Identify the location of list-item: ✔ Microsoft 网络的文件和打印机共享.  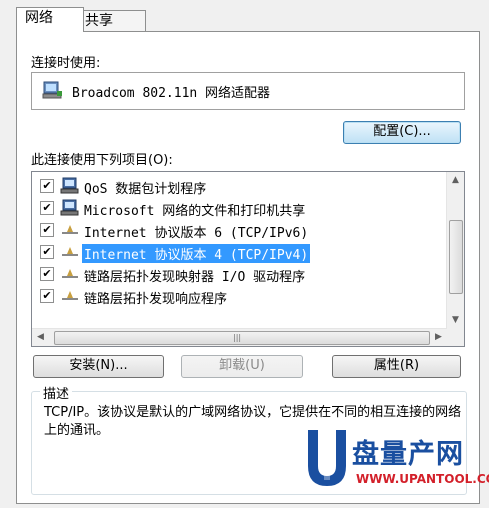
(237, 208).